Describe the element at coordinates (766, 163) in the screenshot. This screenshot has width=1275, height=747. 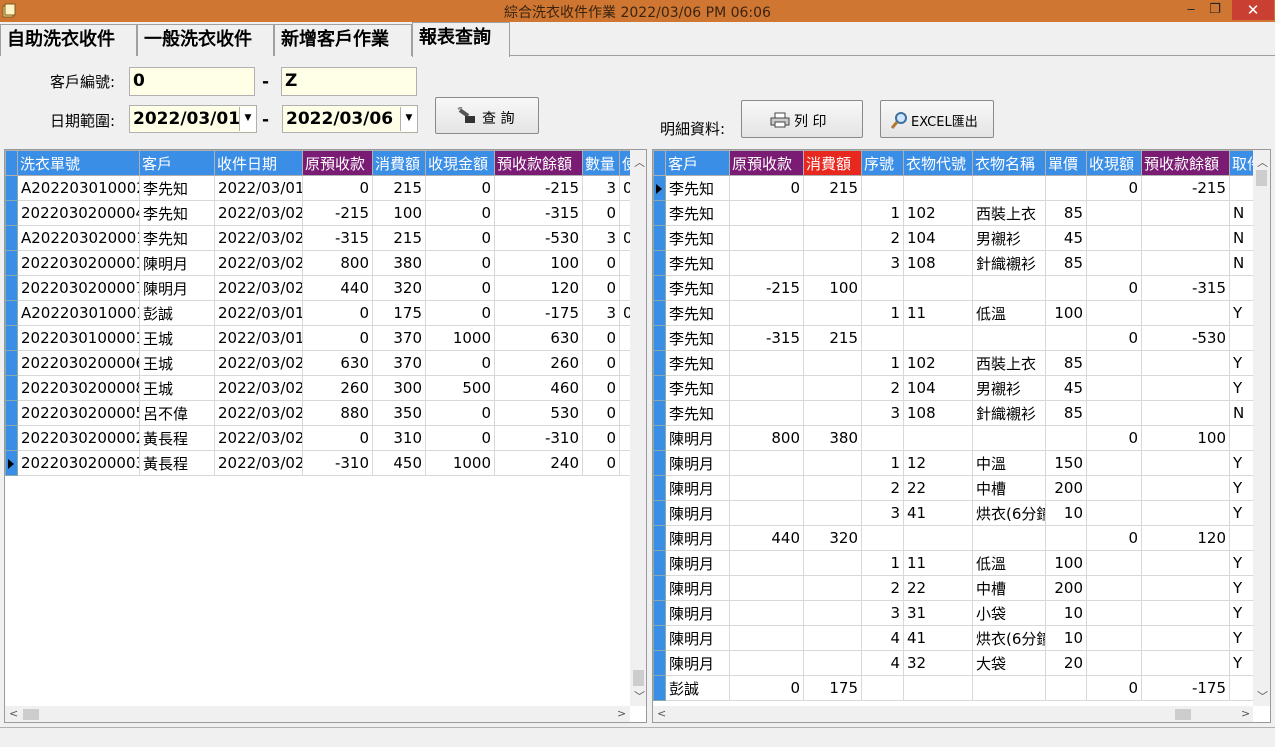
I see `col-header-prepaid: 原預收款` at that location.